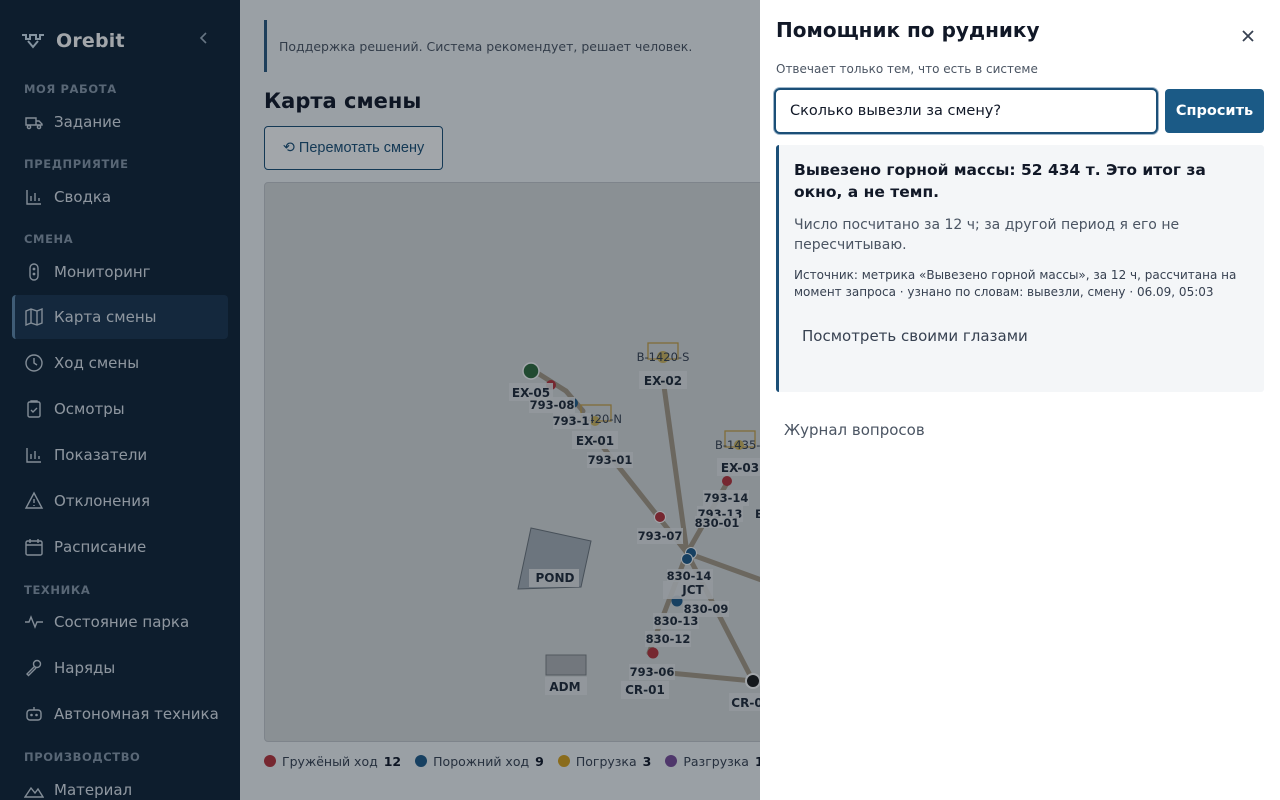 The height and width of the screenshot is (800, 1280). Describe the element at coordinates (966, 111) in the screenshot. I see `question-input` at that location.